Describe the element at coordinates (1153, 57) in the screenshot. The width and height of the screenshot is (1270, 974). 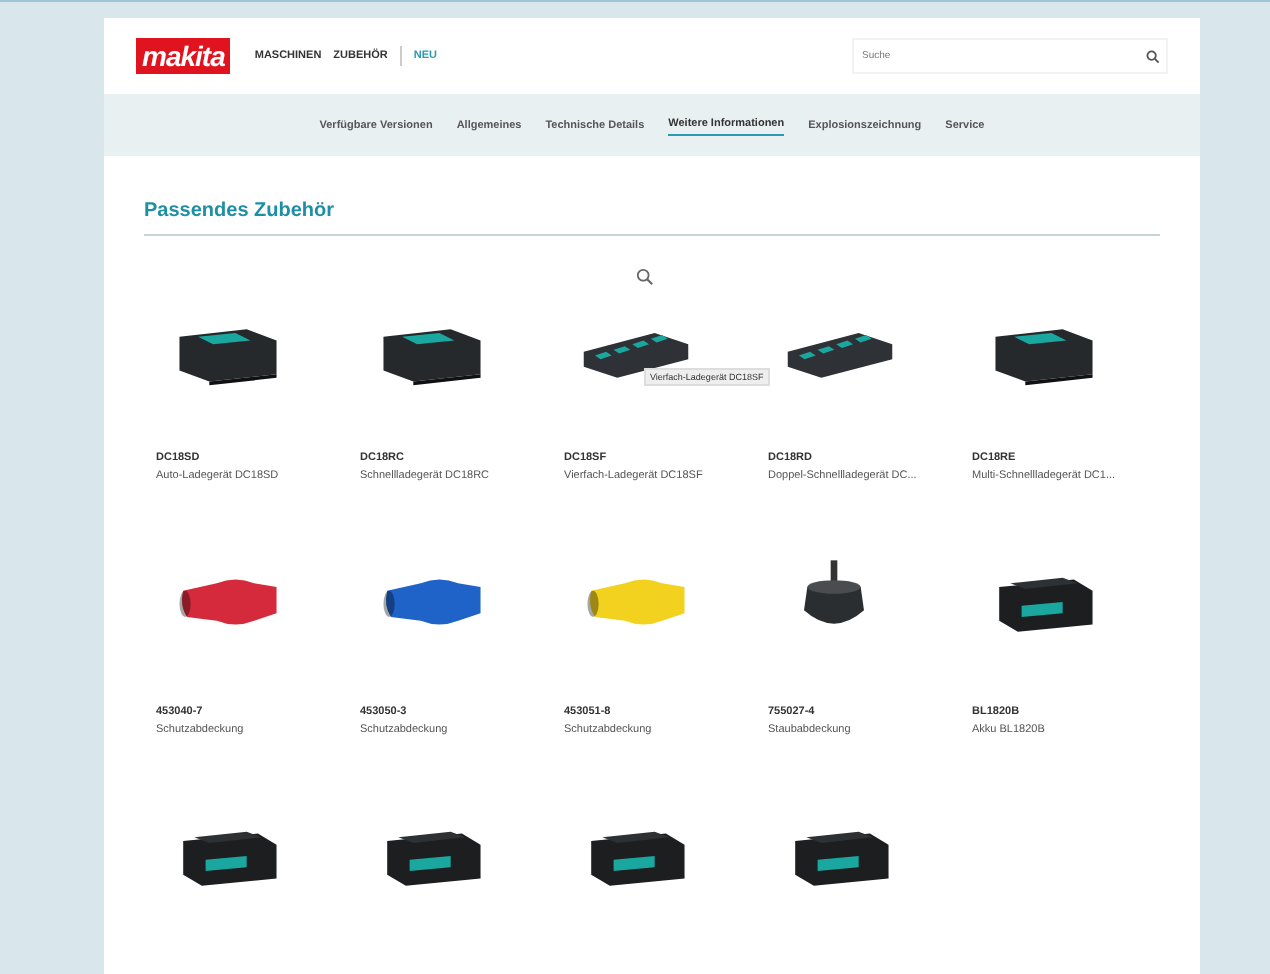
I see `search-icon` at that location.